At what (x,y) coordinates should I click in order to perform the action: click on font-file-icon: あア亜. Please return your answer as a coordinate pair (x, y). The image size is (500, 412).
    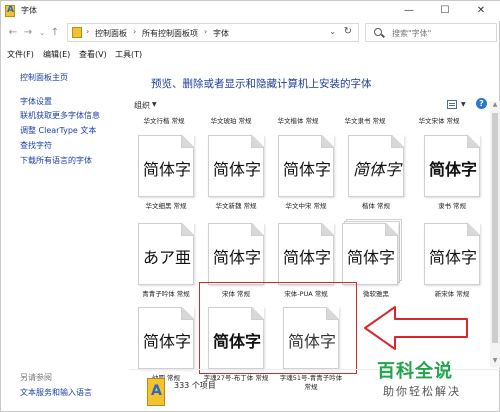
    Looking at the image, I should click on (166, 254).